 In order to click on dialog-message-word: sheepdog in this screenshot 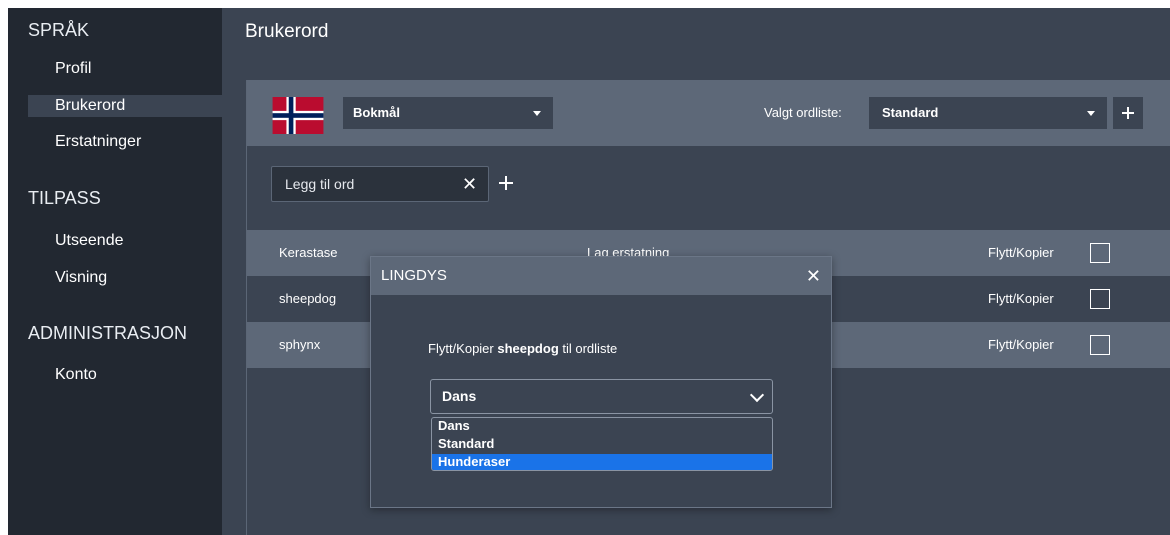, I will do `click(528, 348)`.